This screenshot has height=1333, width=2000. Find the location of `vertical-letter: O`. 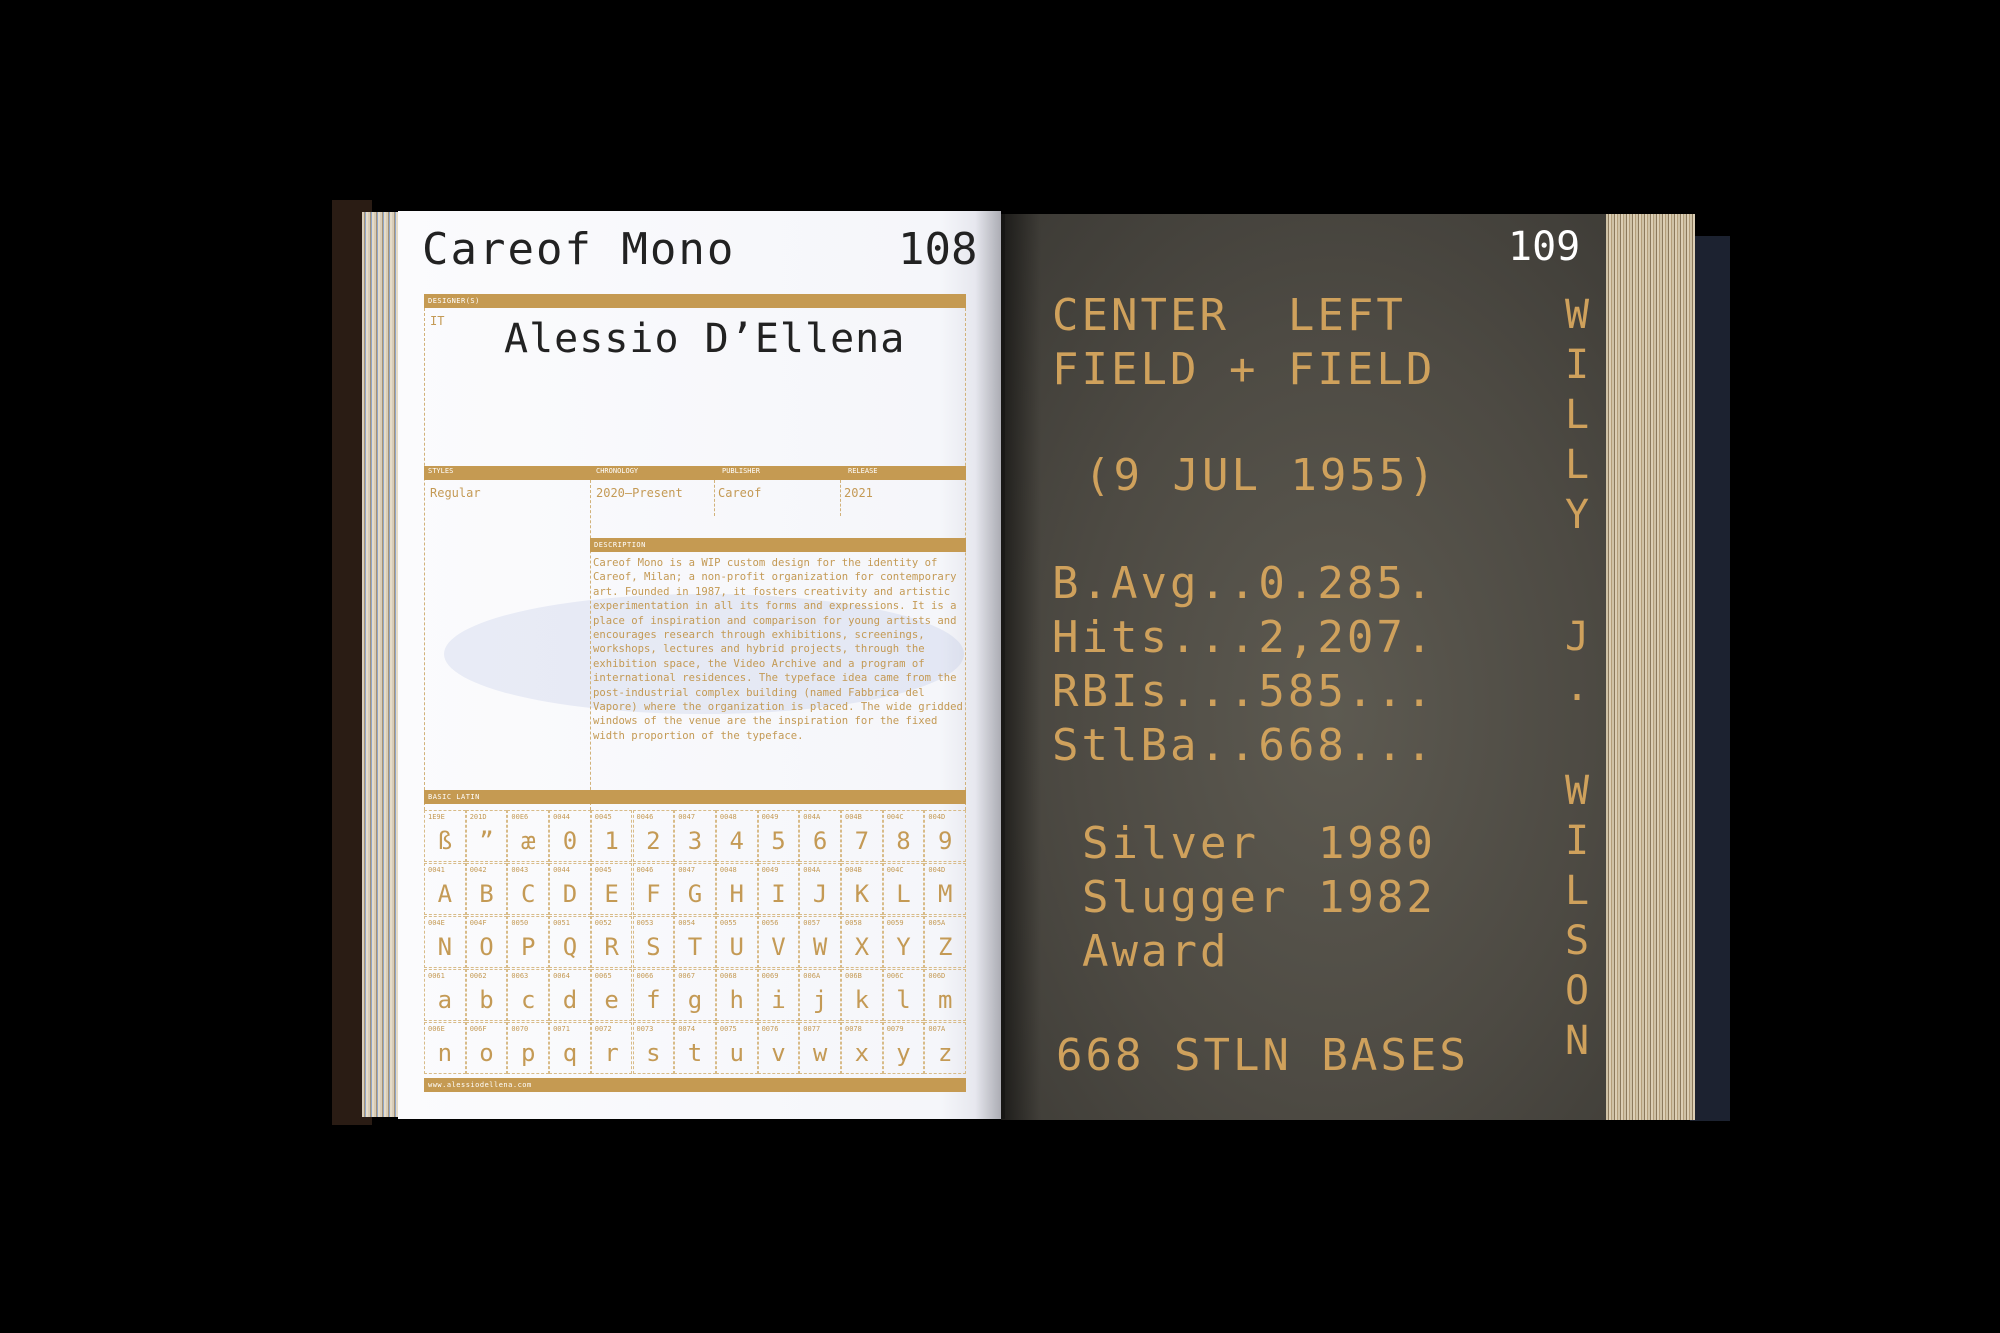

vertical-letter: O is located at coordinates (1577, 991).